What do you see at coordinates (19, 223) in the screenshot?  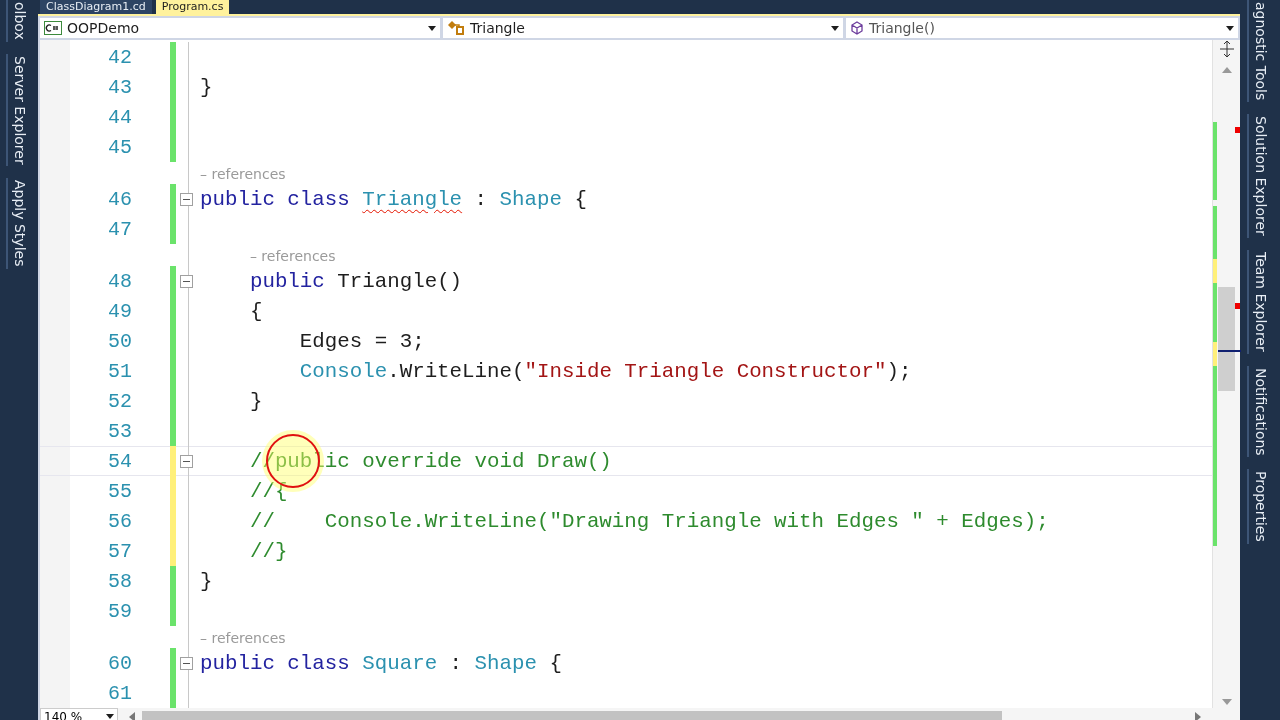 I see `dock-tab: Apply Styles` at bounding box center [19, 223].